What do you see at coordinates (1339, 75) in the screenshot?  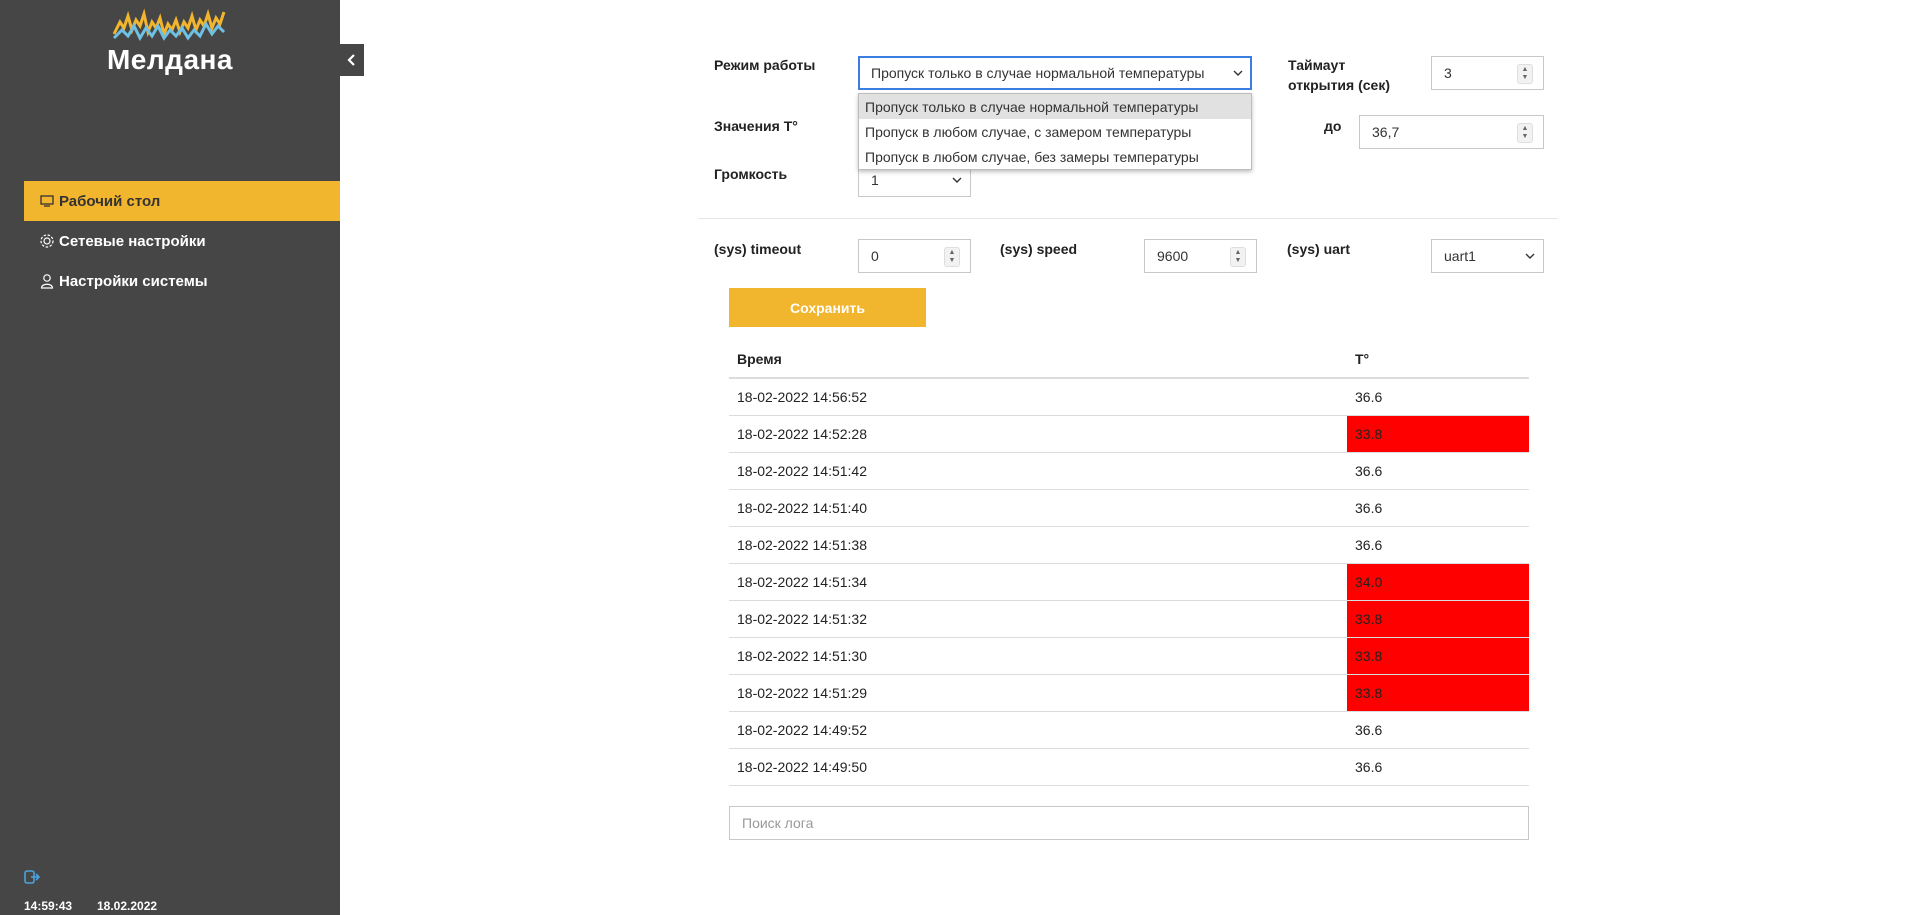 I see `open-timeout-label: Таймаут открытия (сек)` at bounding box center [1339, 75].